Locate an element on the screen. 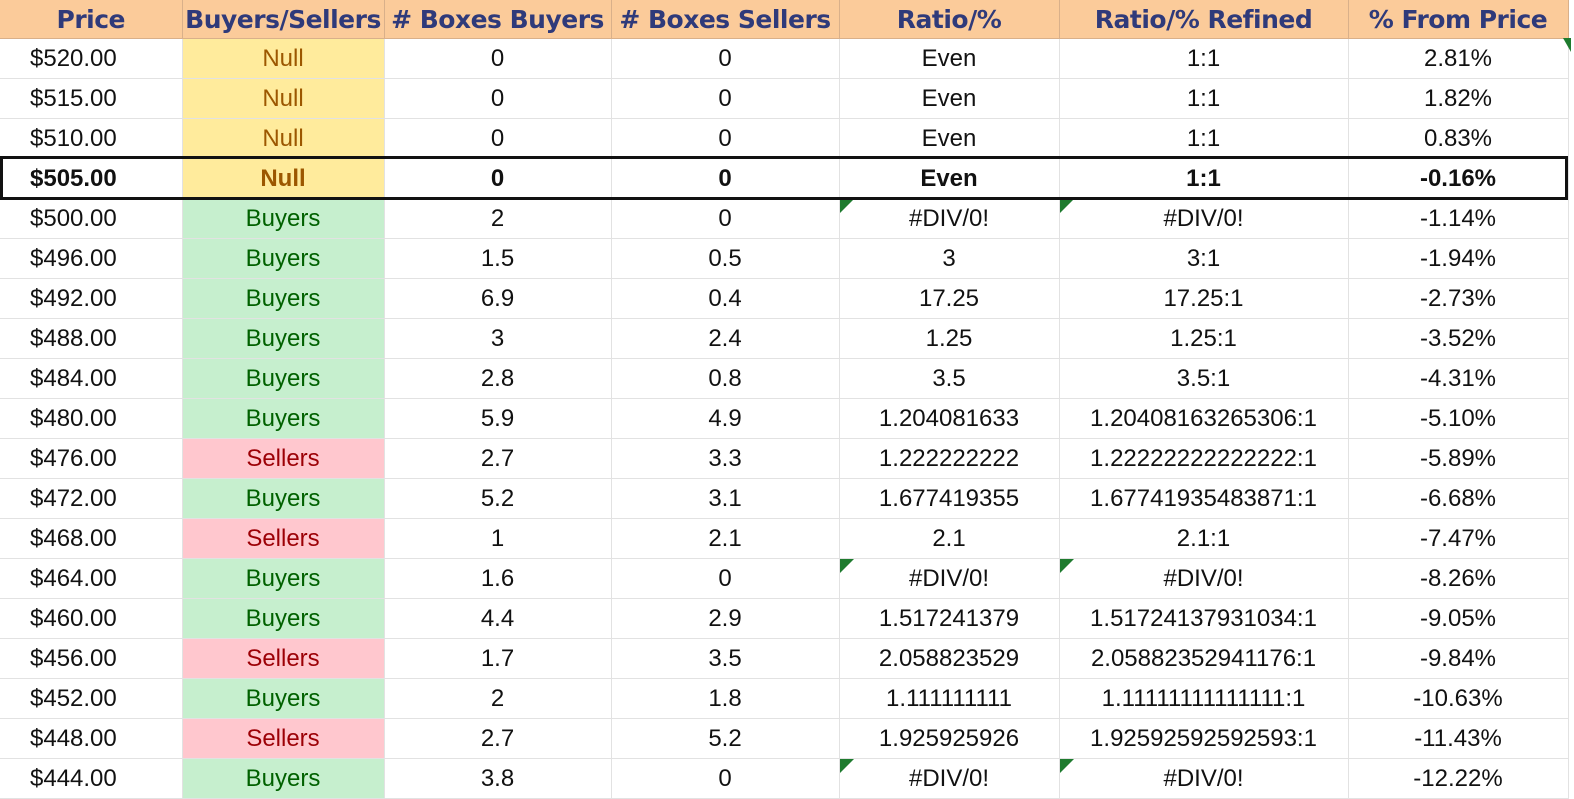 This screenshot has height=799, width=1574. header-boxes-buyers: # Boxes Buyers is located at coordinates (498, 19).